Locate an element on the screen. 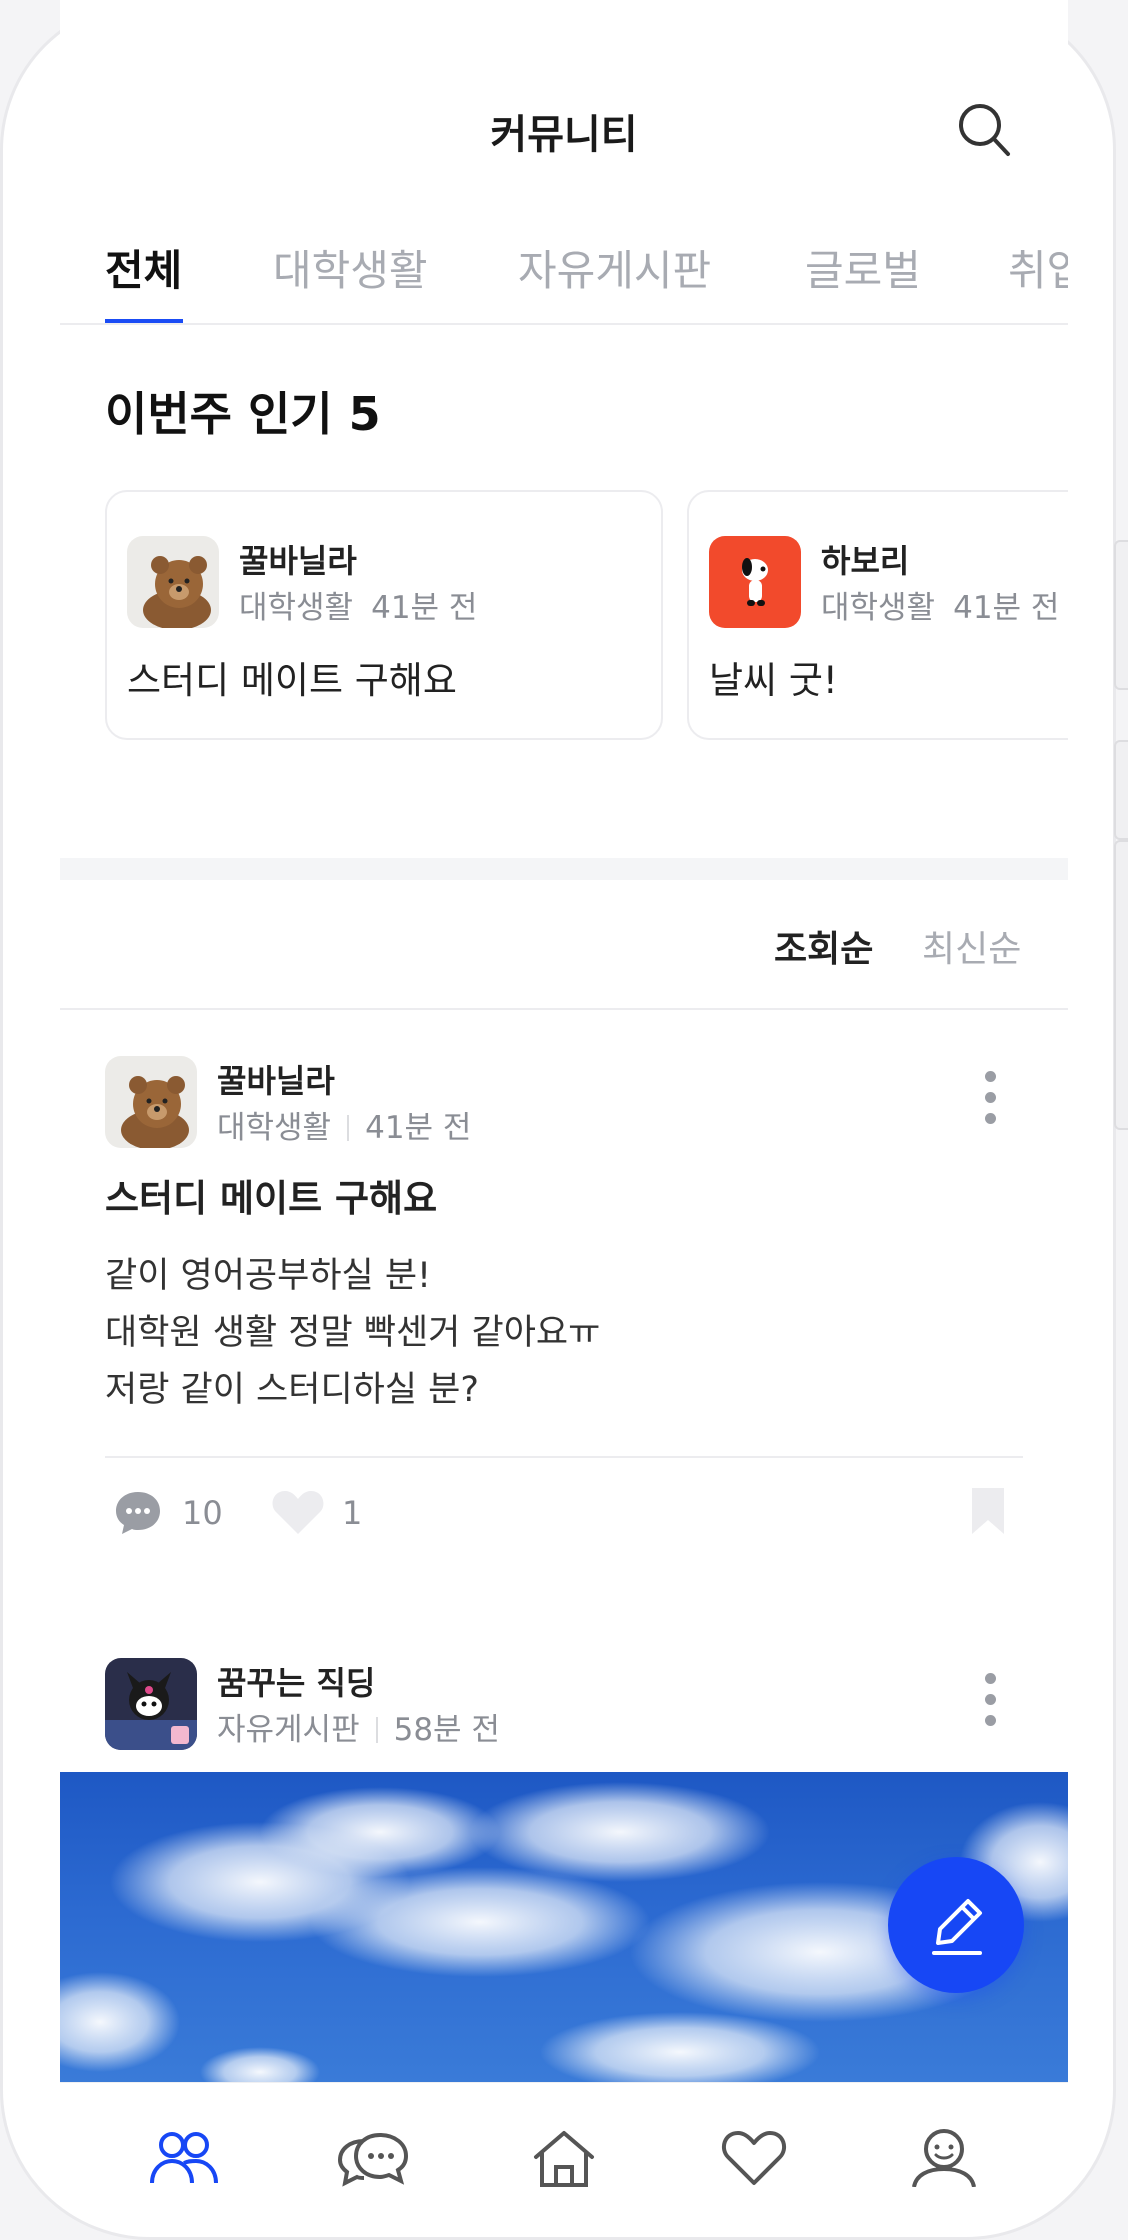  community-icon is located at coordinates (184, 2157).